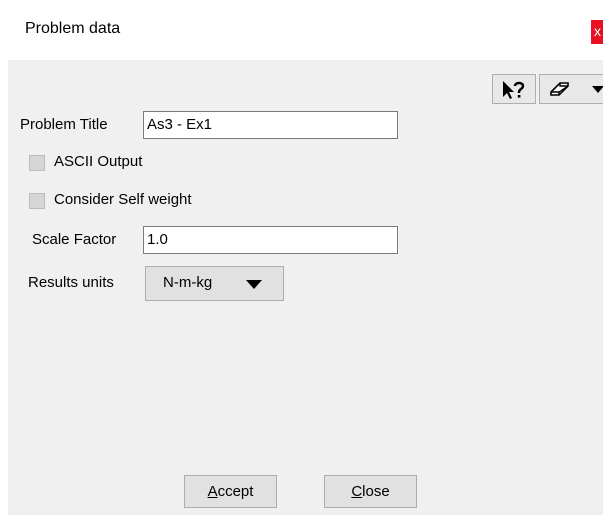 The image size is (603, 515). I want to click on chevron-down-icon, so click(597, 89).